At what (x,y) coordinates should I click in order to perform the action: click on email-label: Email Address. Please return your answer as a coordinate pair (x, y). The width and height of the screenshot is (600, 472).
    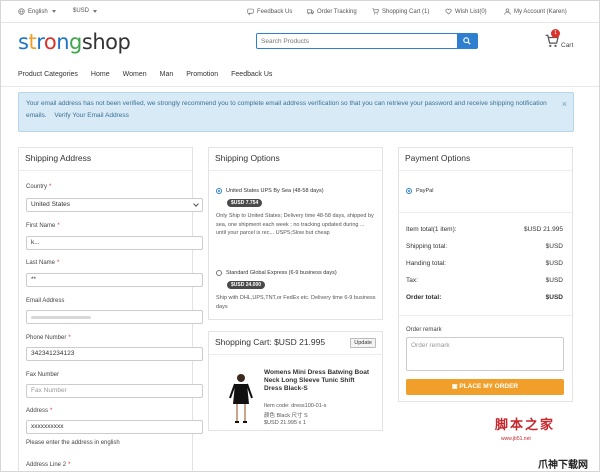
    Looking at the image, I should click on (45, 301).